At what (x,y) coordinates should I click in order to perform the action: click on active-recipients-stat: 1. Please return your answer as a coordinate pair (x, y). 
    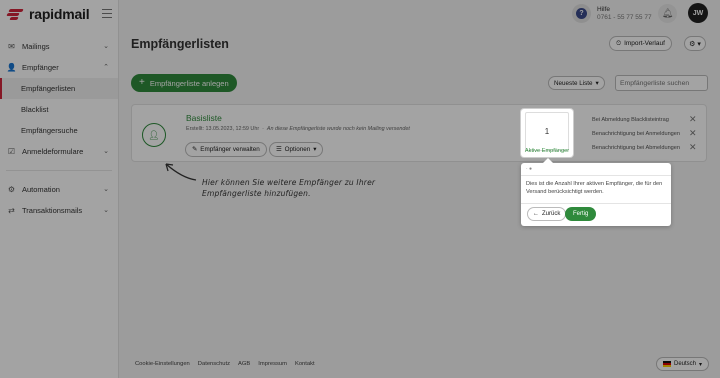
    Looking at the image, I should click on (547, 131).